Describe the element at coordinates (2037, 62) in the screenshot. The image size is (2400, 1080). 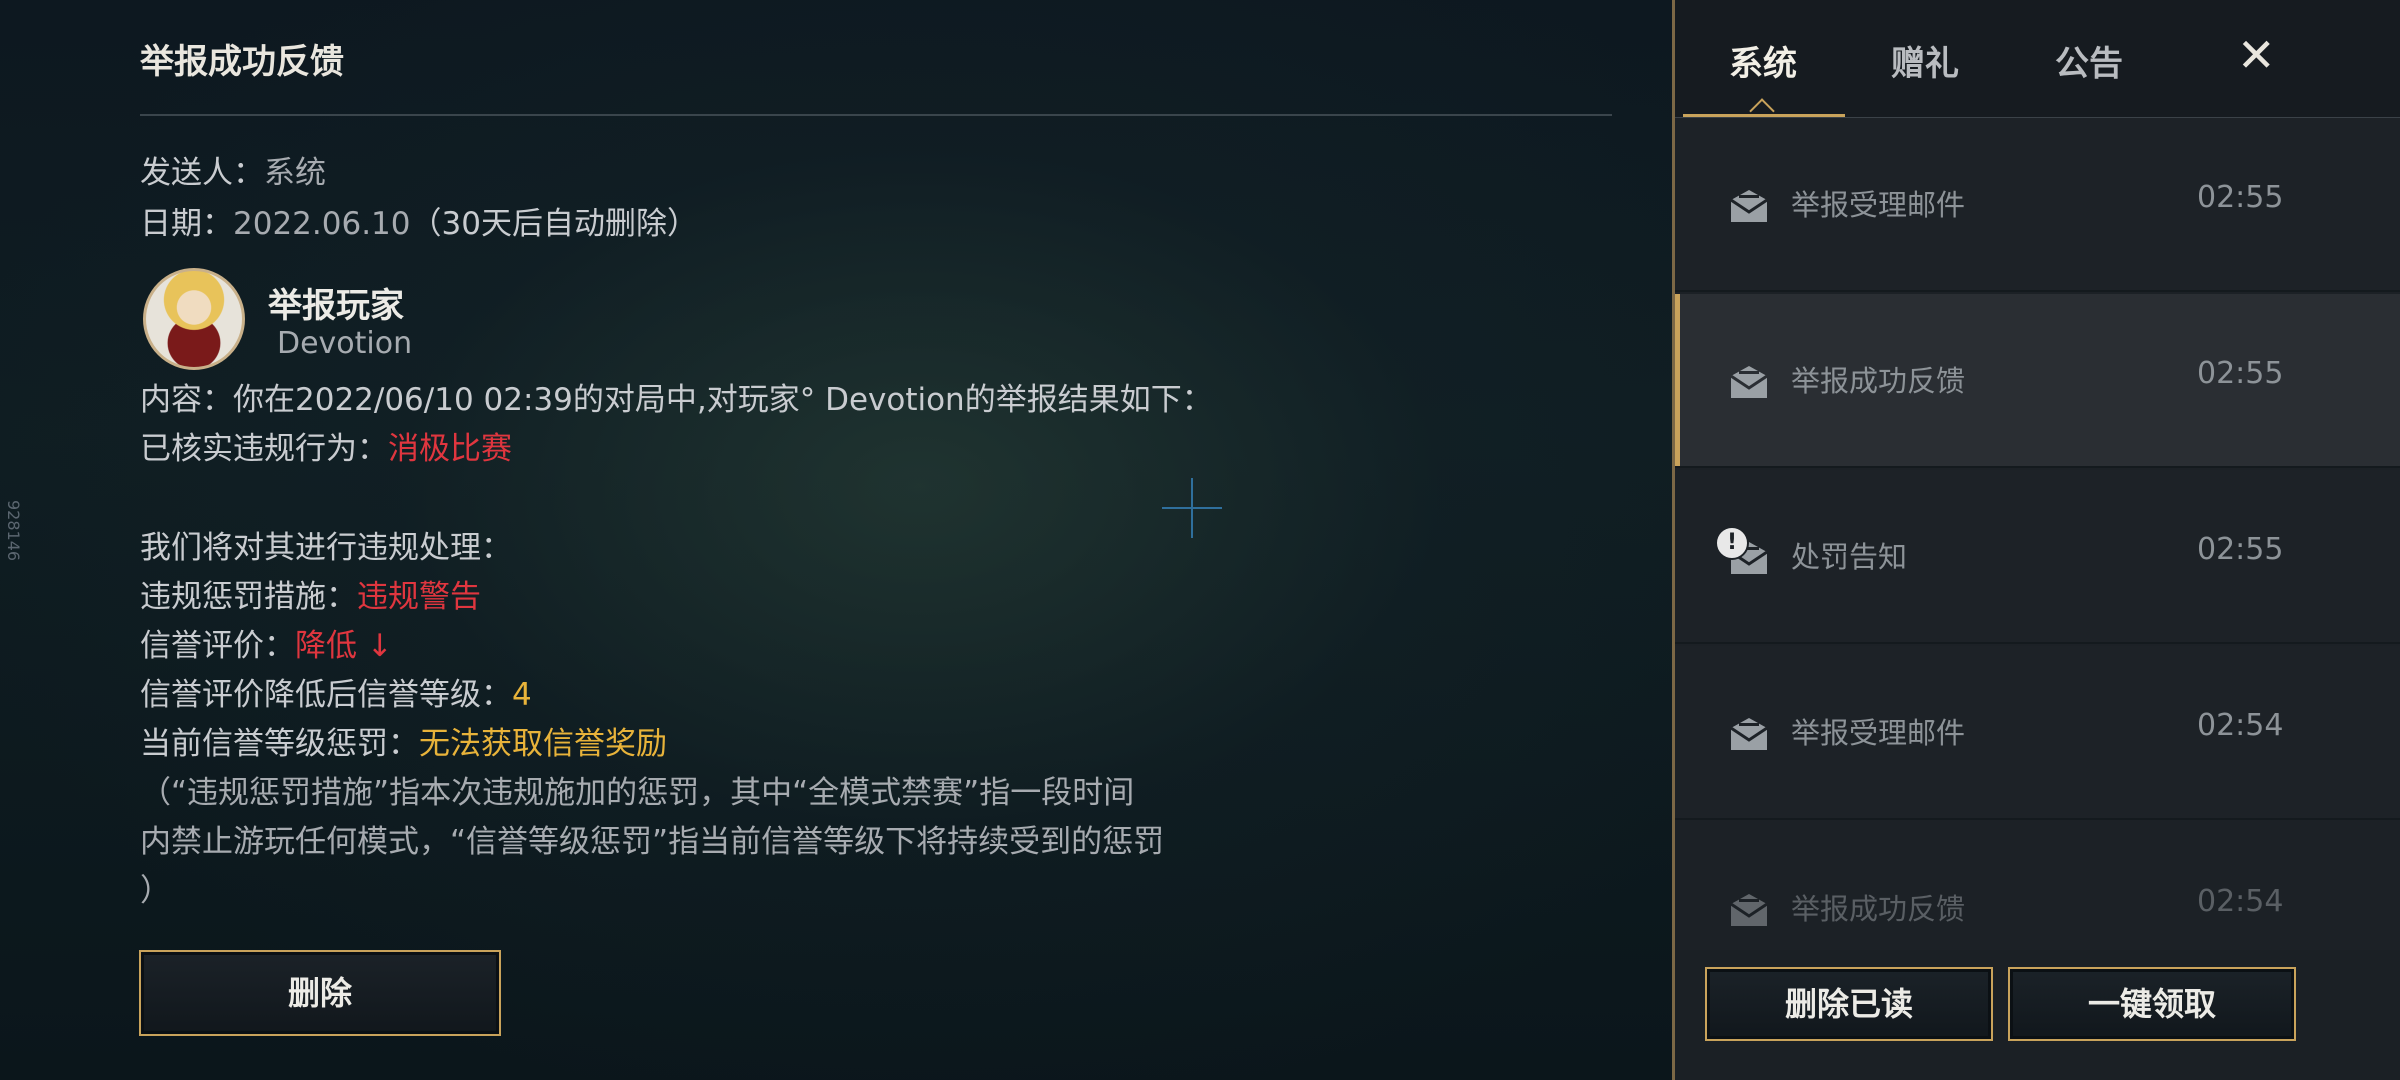
I see `mailbox-tabs: 系统 赠礼 公告 ✕` at that location.